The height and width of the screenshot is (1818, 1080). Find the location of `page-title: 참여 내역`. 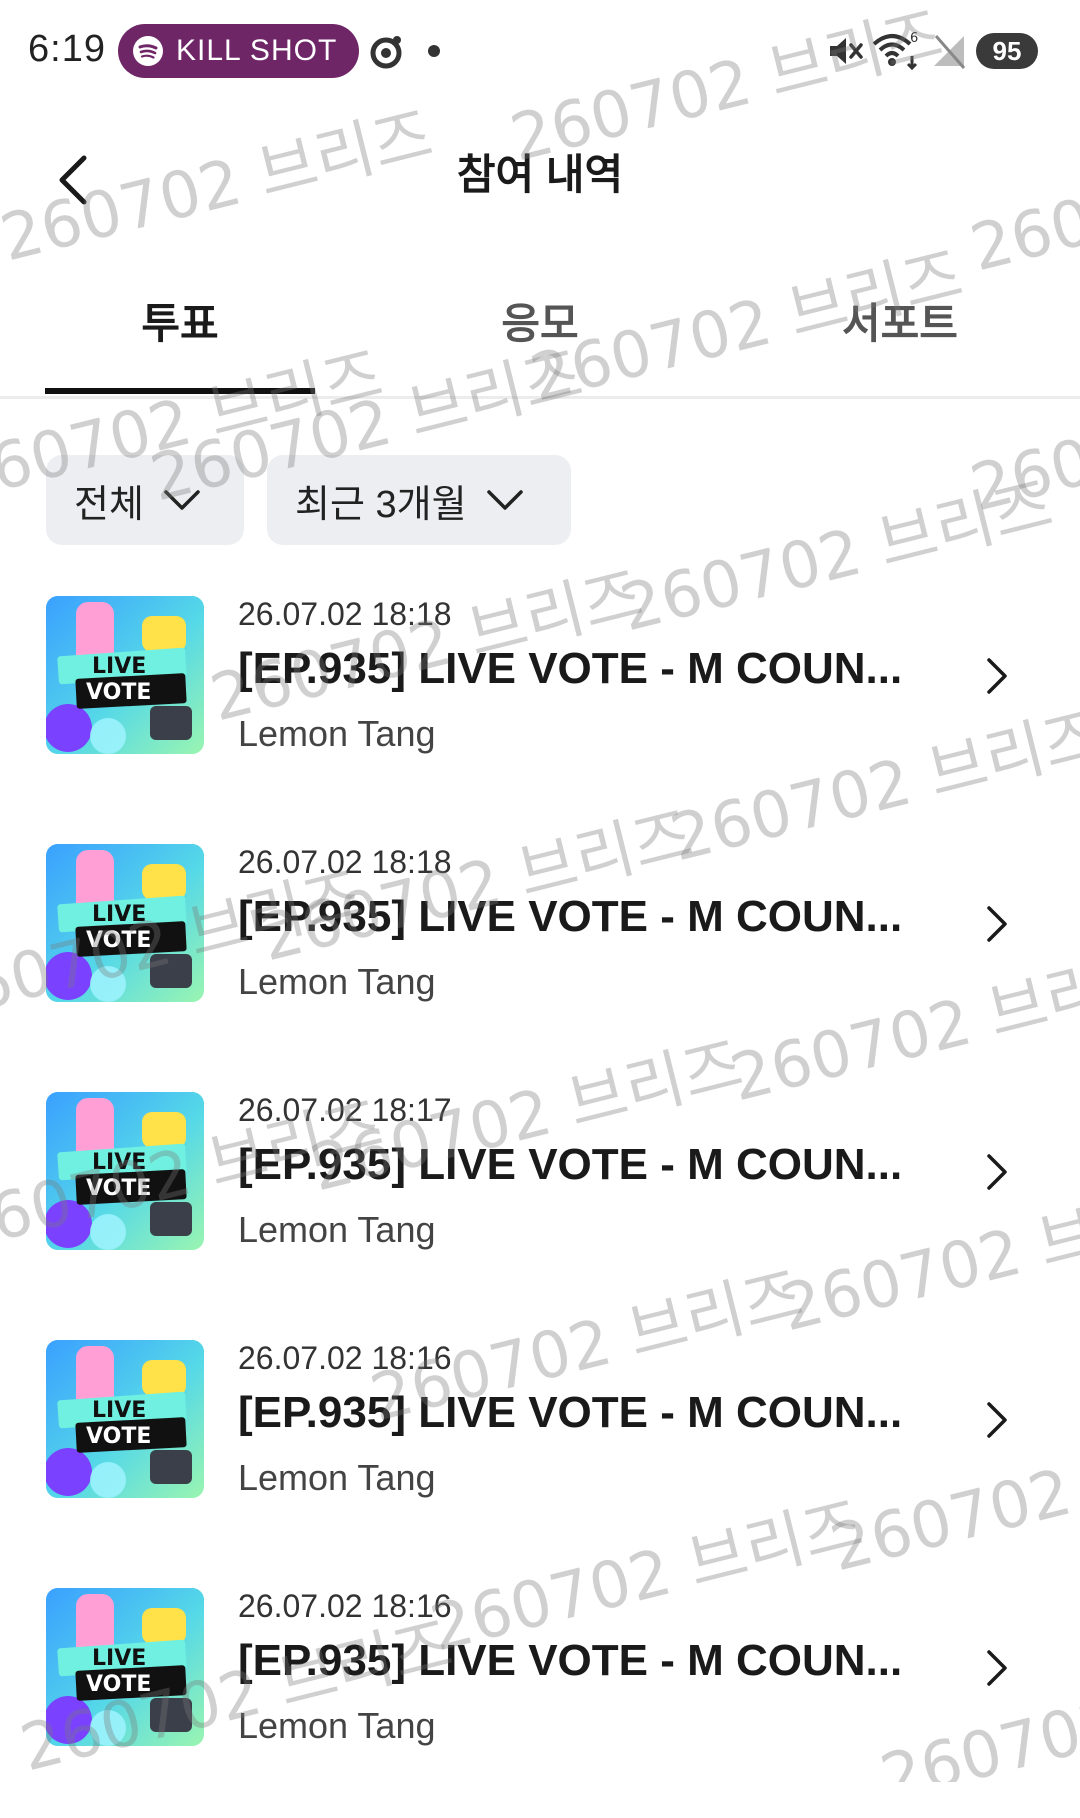

page-title: 참여 내역 is located at coordinates (540, 174).